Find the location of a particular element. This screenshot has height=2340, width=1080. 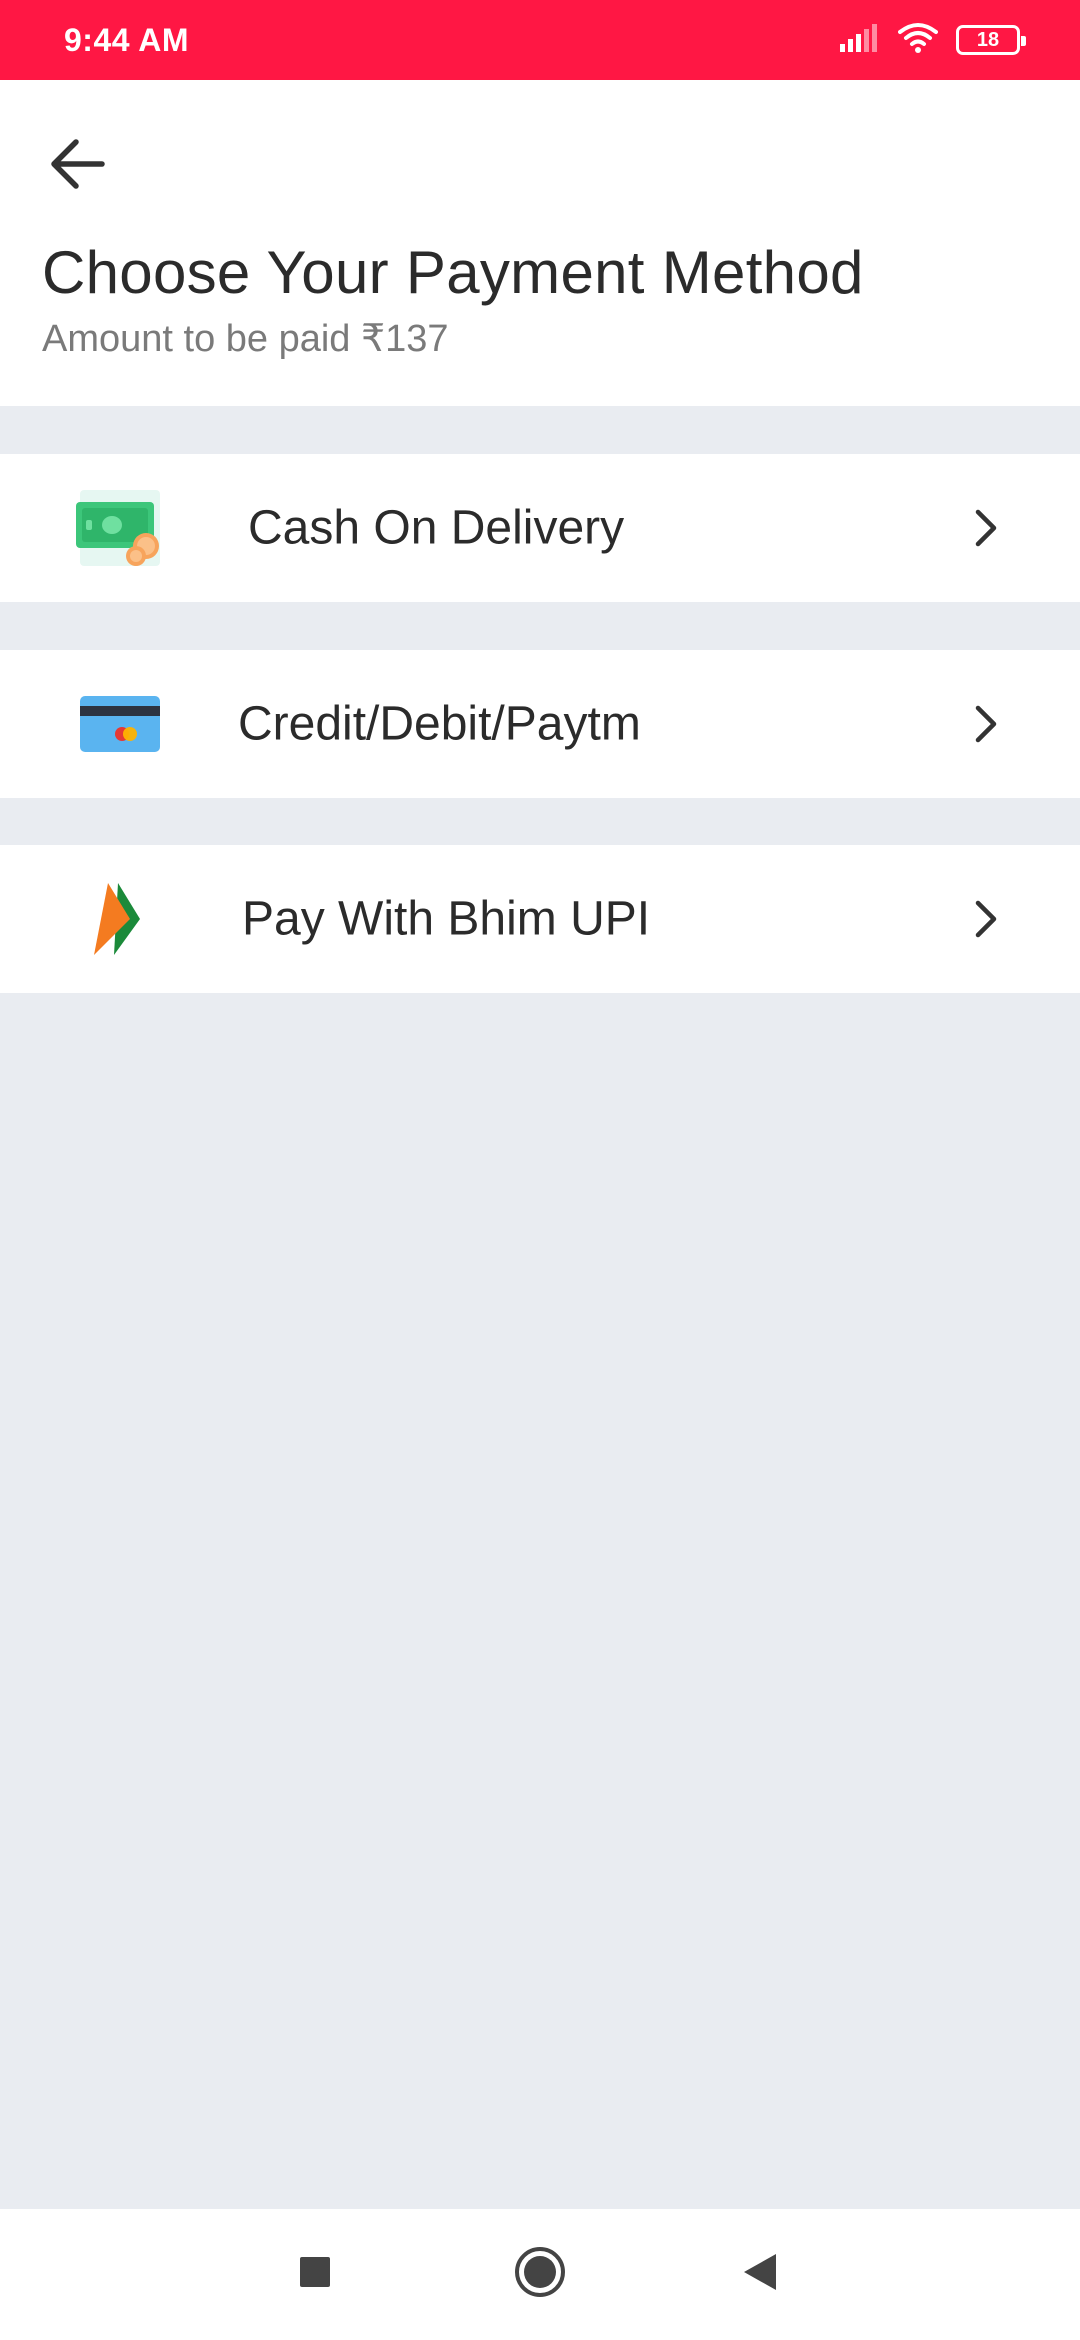

status-time: 9:44 AM is located at coordinates (127, 39).